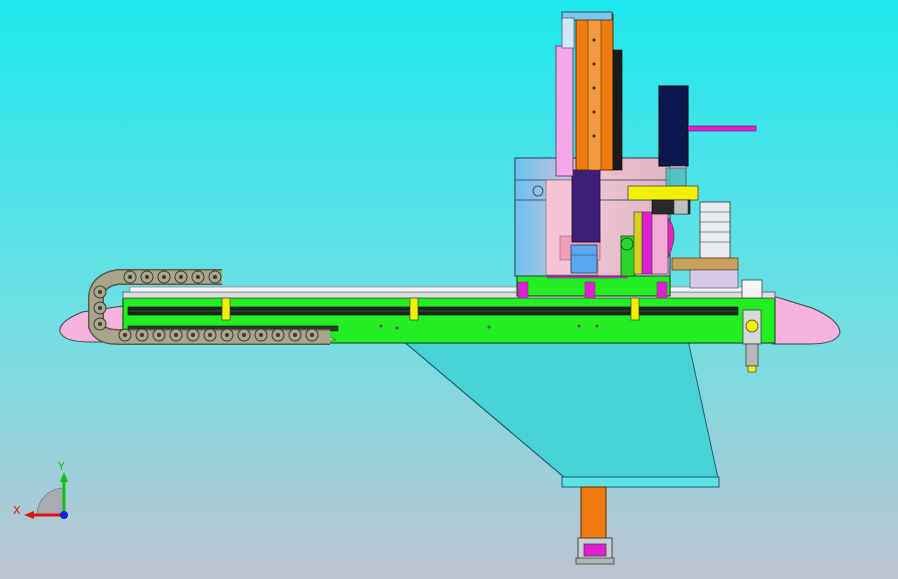 The image size is (898, 579). What do you see at coordinates (722, 128) in the screenshot?
I see `motor-cable-rod` at bounding box center [722, 128].